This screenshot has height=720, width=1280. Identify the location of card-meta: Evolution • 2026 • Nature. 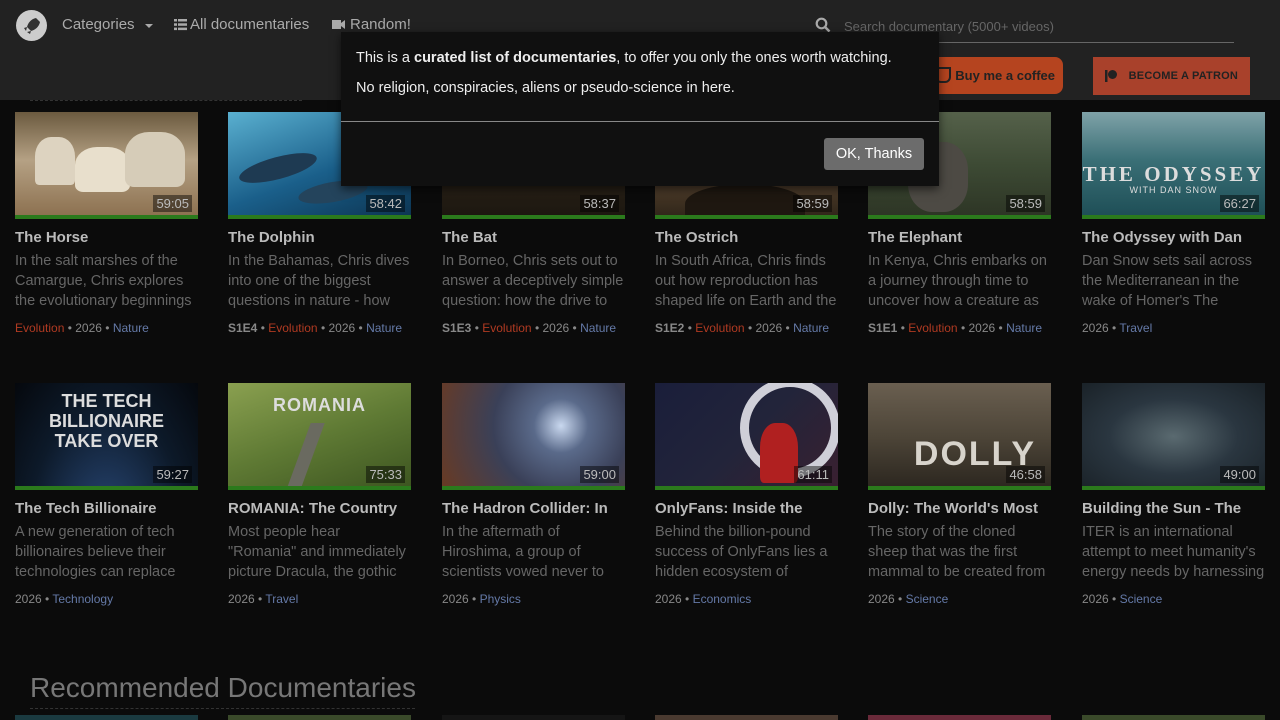
(82, 328).